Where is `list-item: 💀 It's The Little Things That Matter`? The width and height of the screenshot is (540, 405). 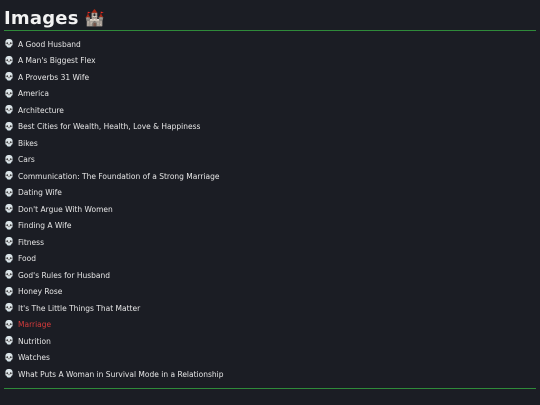
list-item: 💀 It's The Little Things That Matter is located at coordinates (114, 308).